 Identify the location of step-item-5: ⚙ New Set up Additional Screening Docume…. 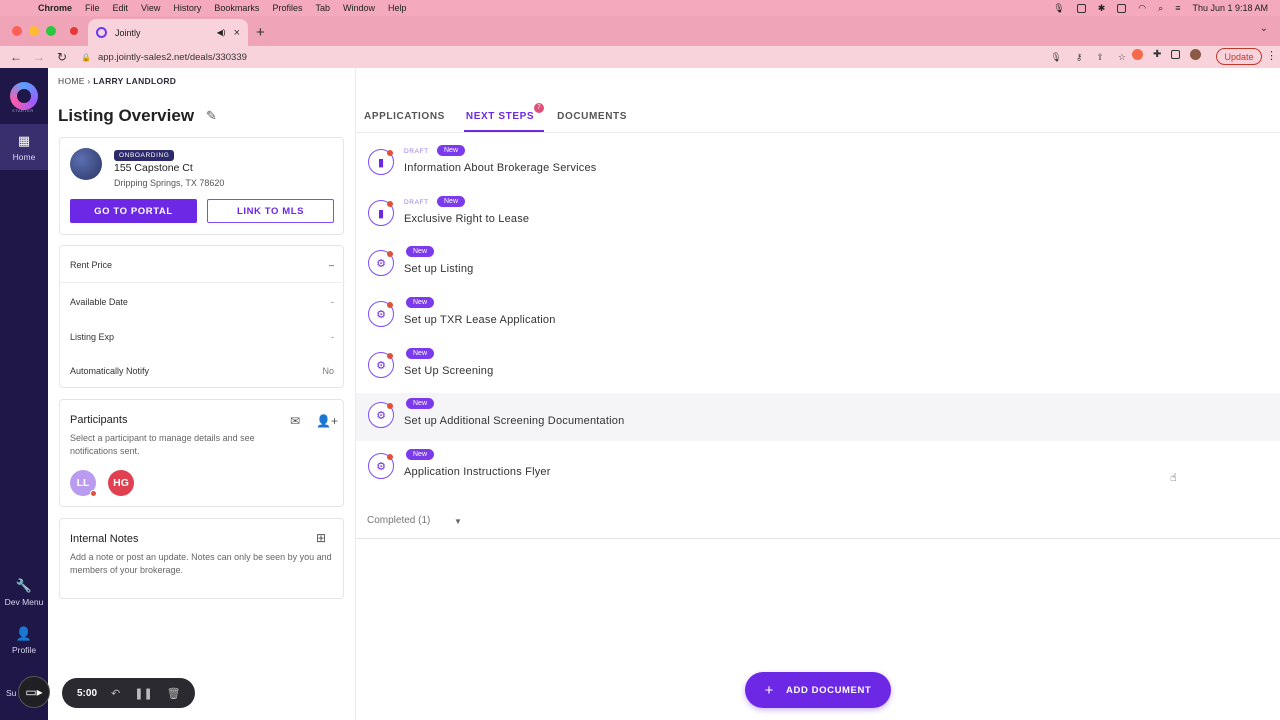
(818, 417).